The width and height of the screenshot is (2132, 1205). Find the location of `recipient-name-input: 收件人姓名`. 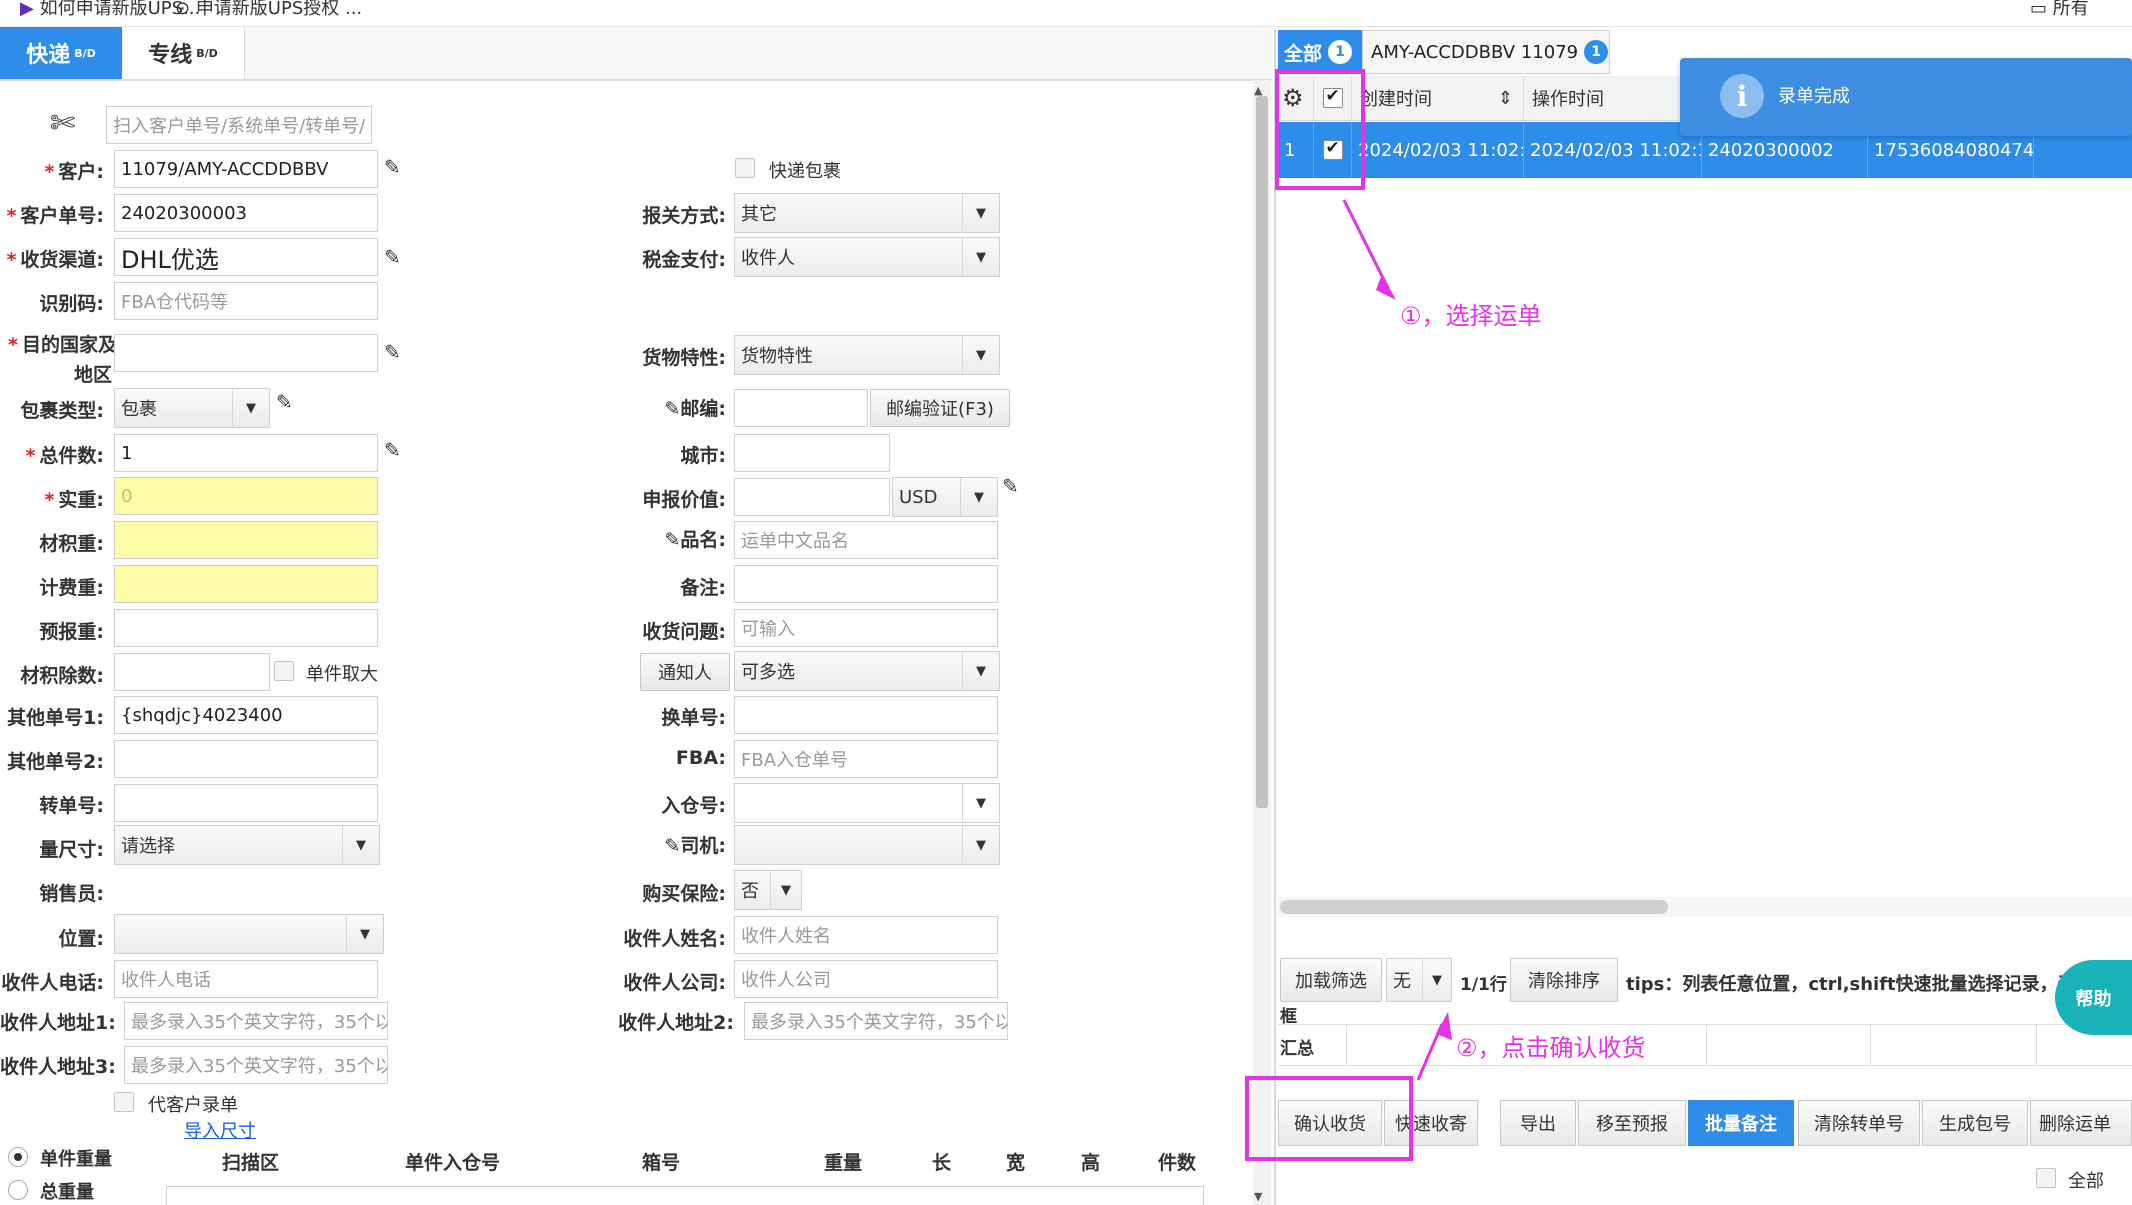

recipient-name-input: 收件人姓名 is located at coordinates (866, 935).